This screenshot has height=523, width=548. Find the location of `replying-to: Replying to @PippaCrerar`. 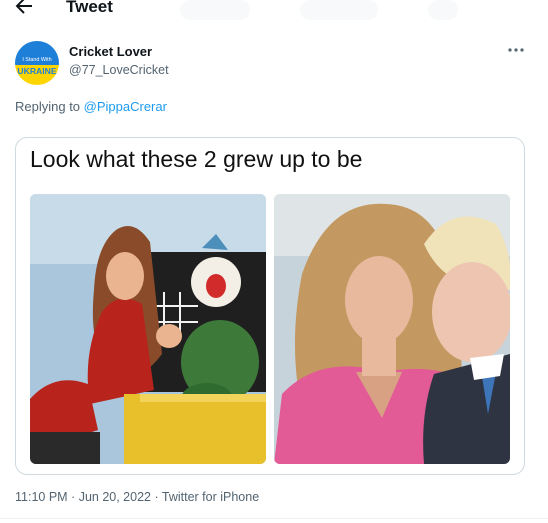

replying-to: Replying to @PippaCrerar is located at coordinates (91, 106).